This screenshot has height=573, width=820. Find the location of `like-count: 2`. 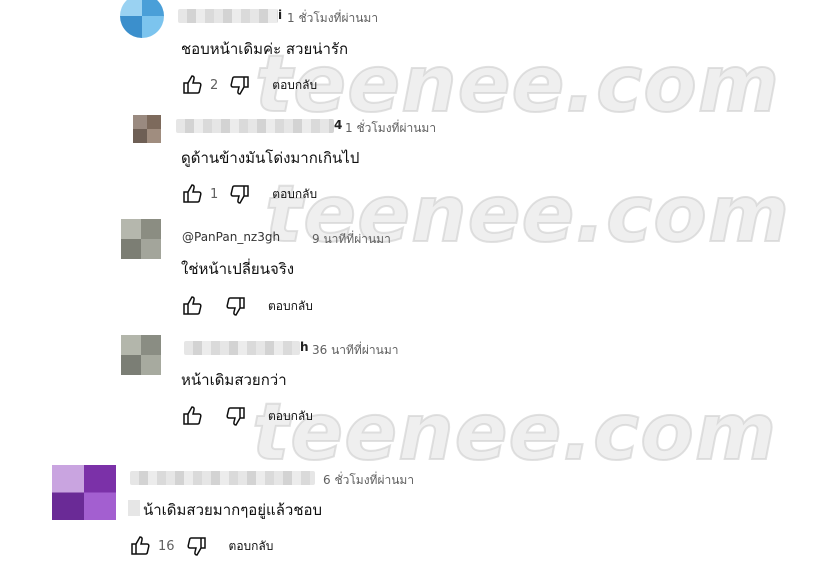

like-count: 2 is located at coordinates (214, 85).